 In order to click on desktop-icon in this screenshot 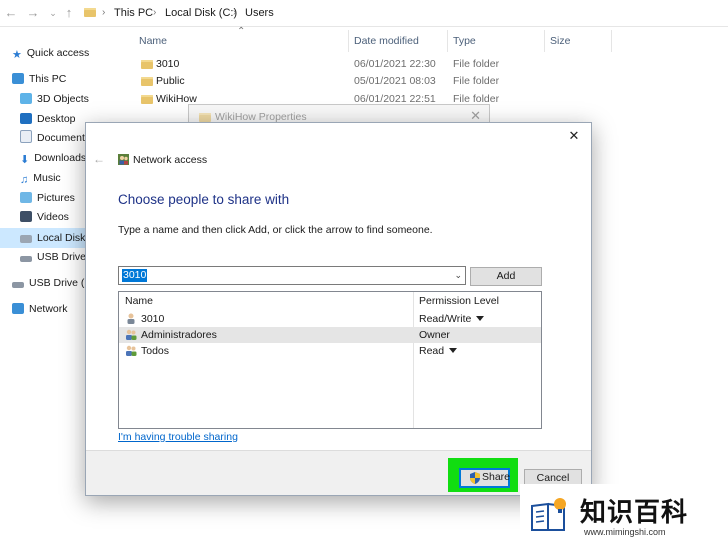, I will do `click(26, 118)`.